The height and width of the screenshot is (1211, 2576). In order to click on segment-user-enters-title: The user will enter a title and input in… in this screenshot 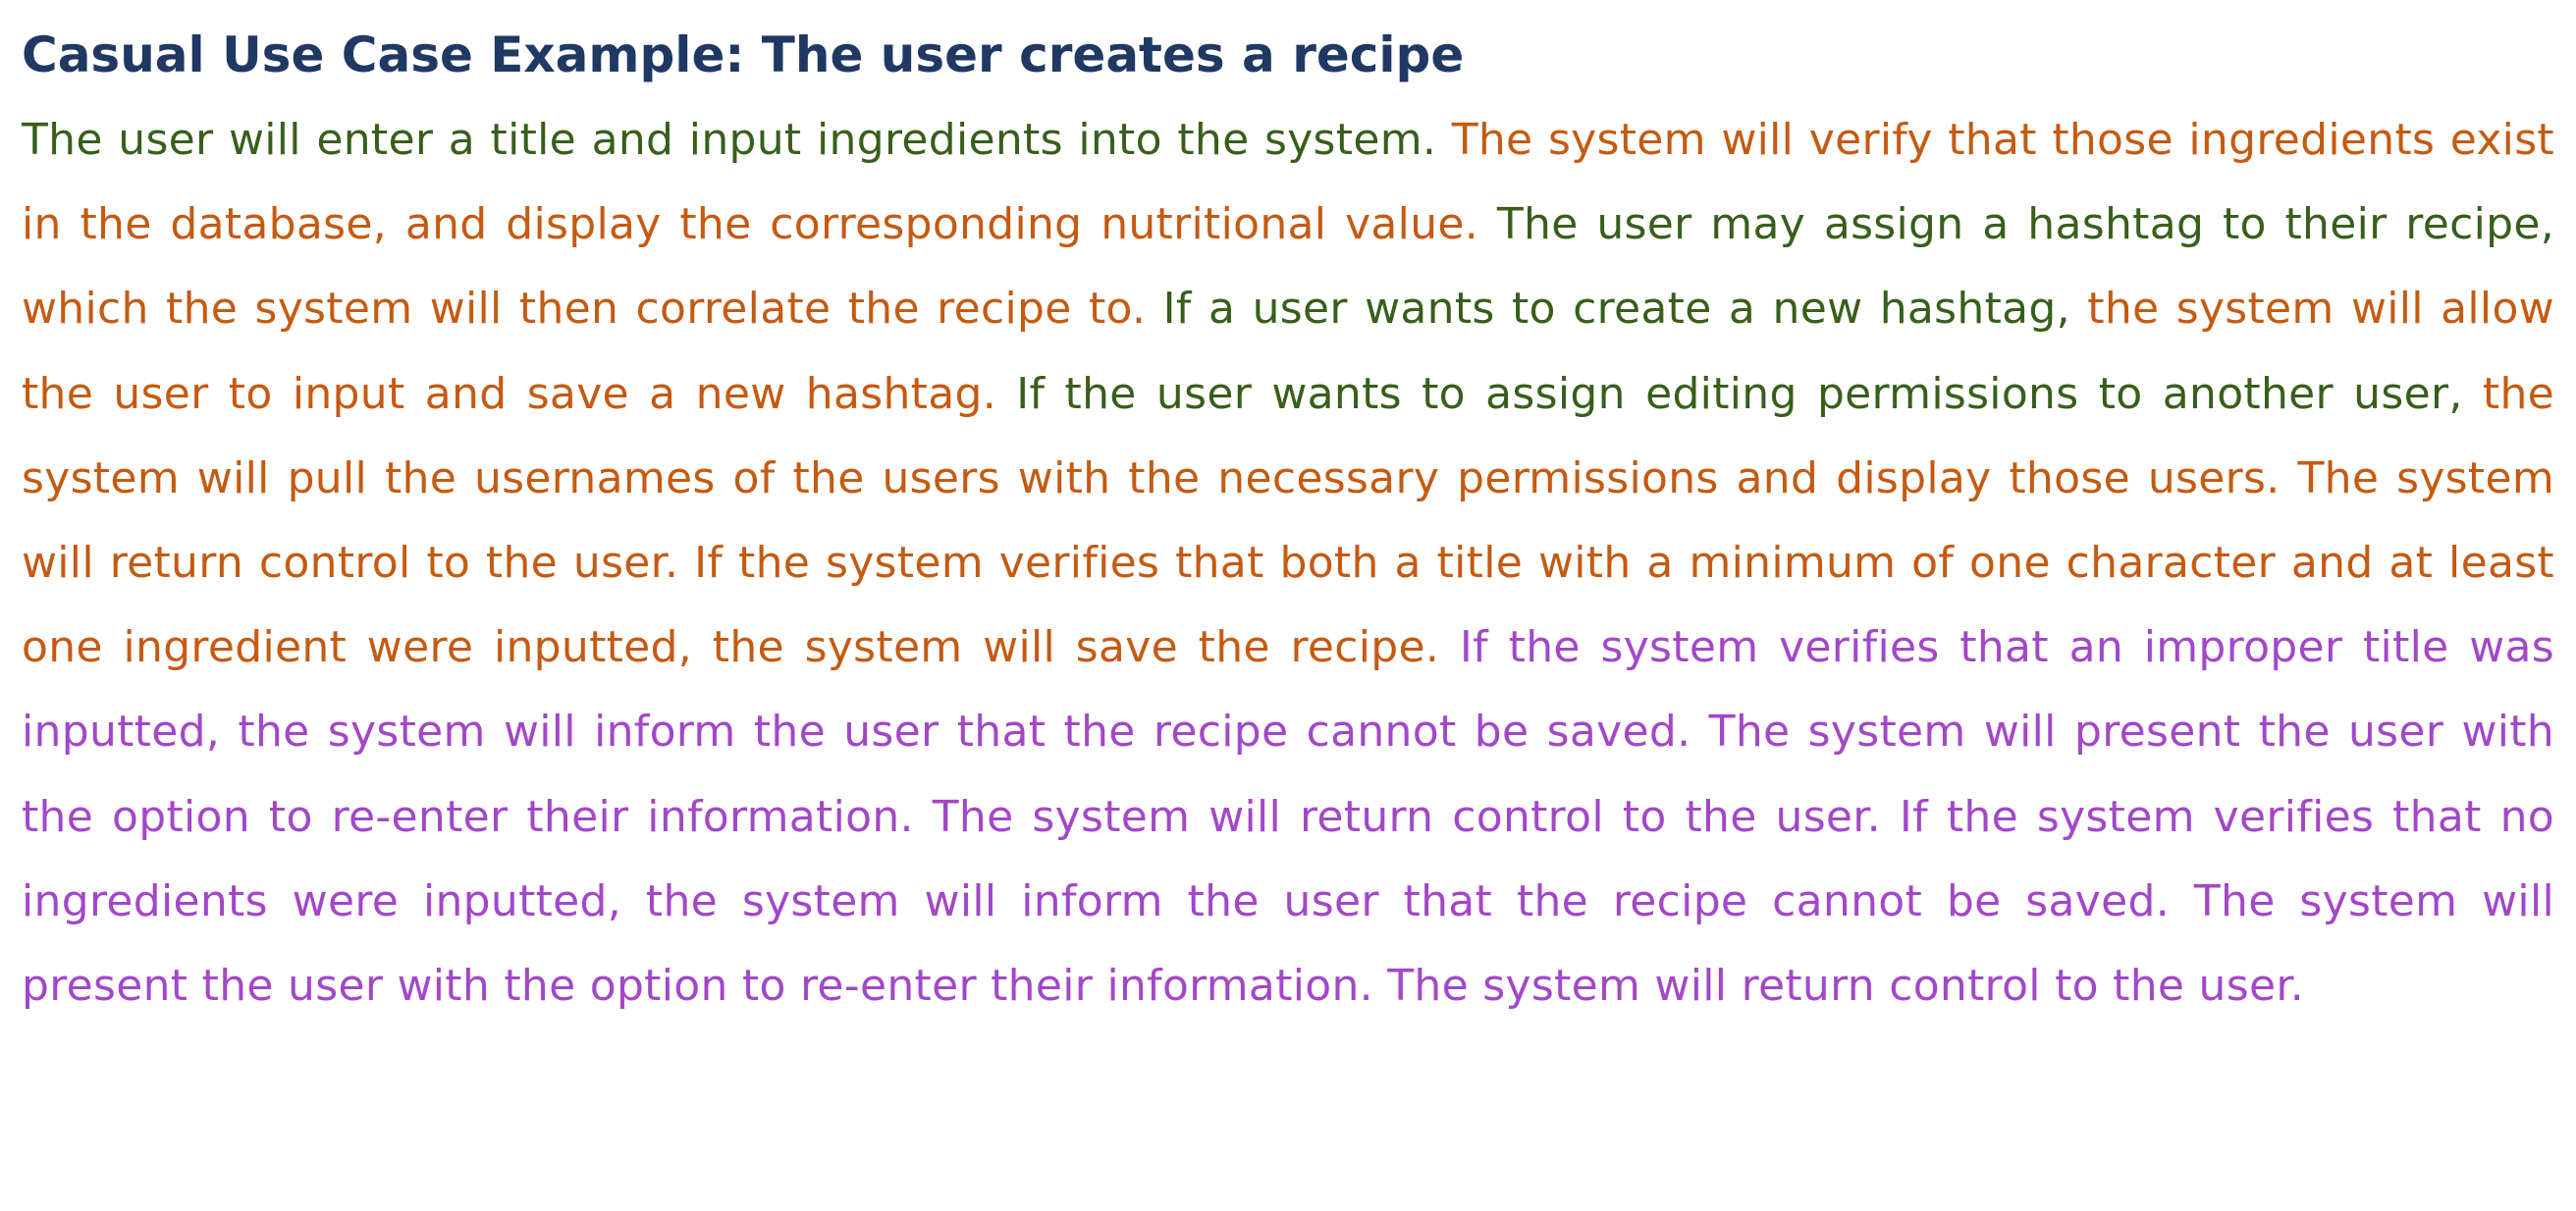, I will do `click(737, 140)`.